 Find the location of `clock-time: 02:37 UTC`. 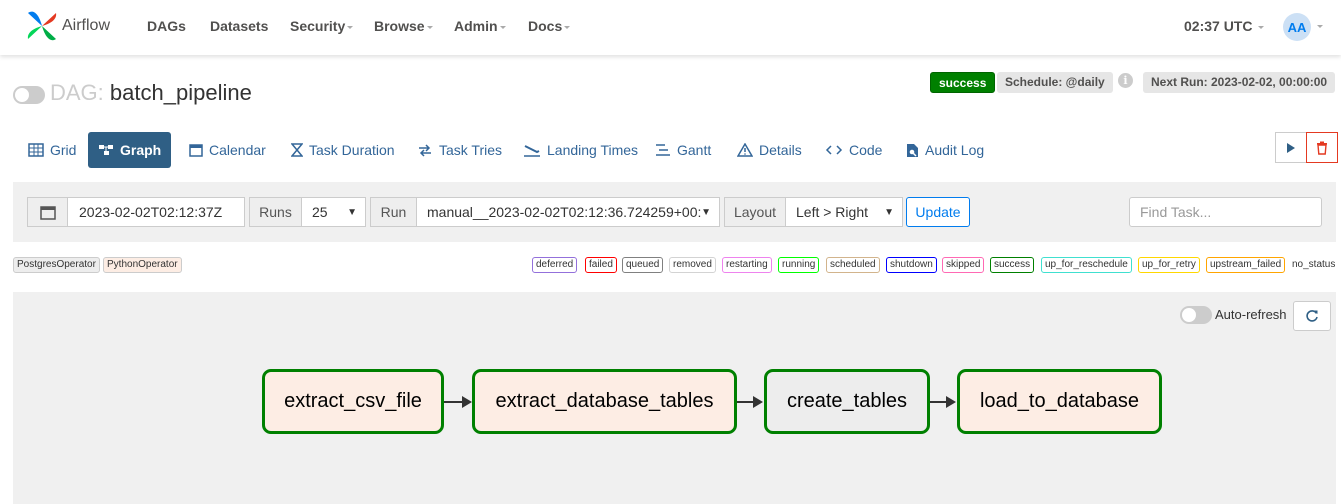

clock-time: 02:37 UTC is located at coordinates (1218, 26).